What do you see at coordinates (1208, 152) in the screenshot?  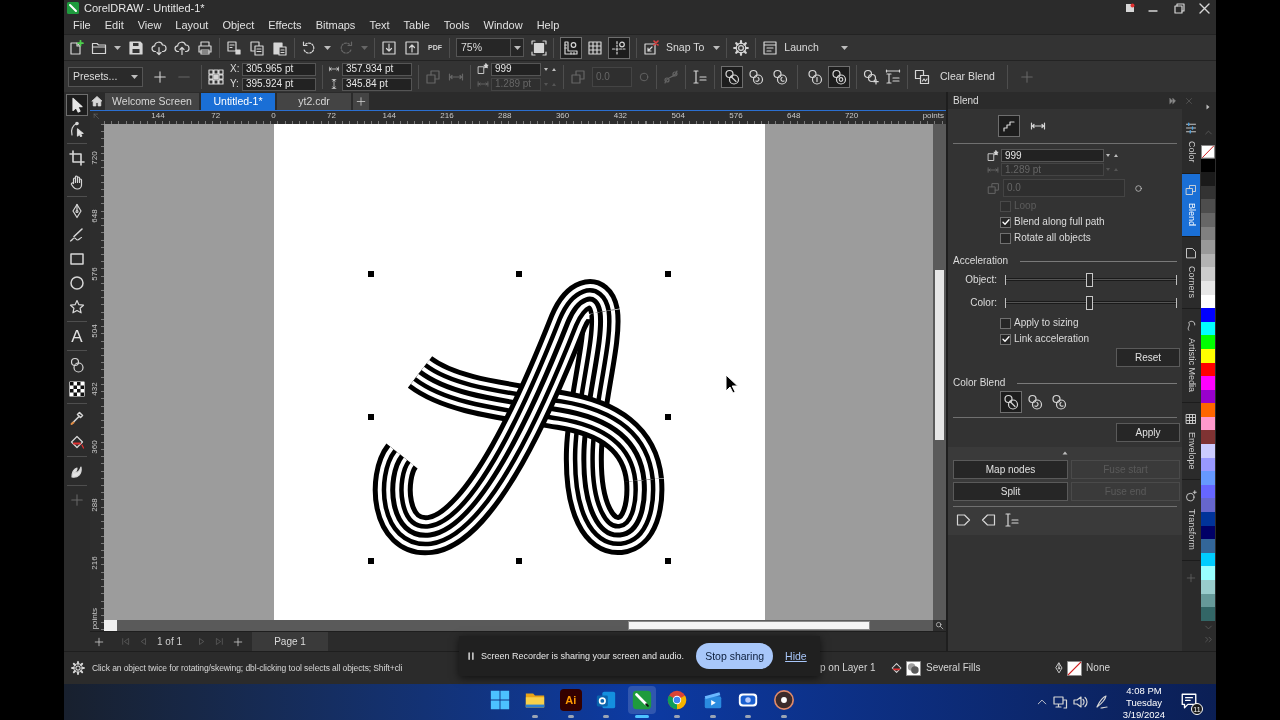 I see `no-color-swatch-icon` at bounding box center [1208, 152].